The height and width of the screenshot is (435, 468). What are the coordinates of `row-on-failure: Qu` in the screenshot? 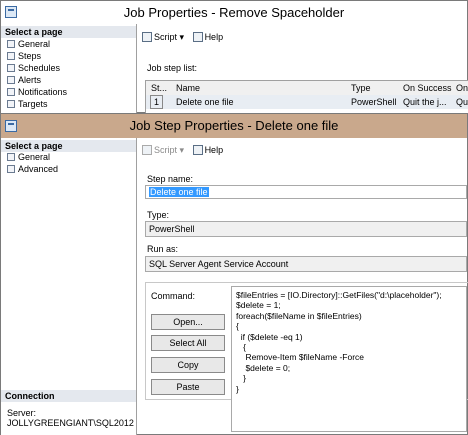 It's located at (462, 102).